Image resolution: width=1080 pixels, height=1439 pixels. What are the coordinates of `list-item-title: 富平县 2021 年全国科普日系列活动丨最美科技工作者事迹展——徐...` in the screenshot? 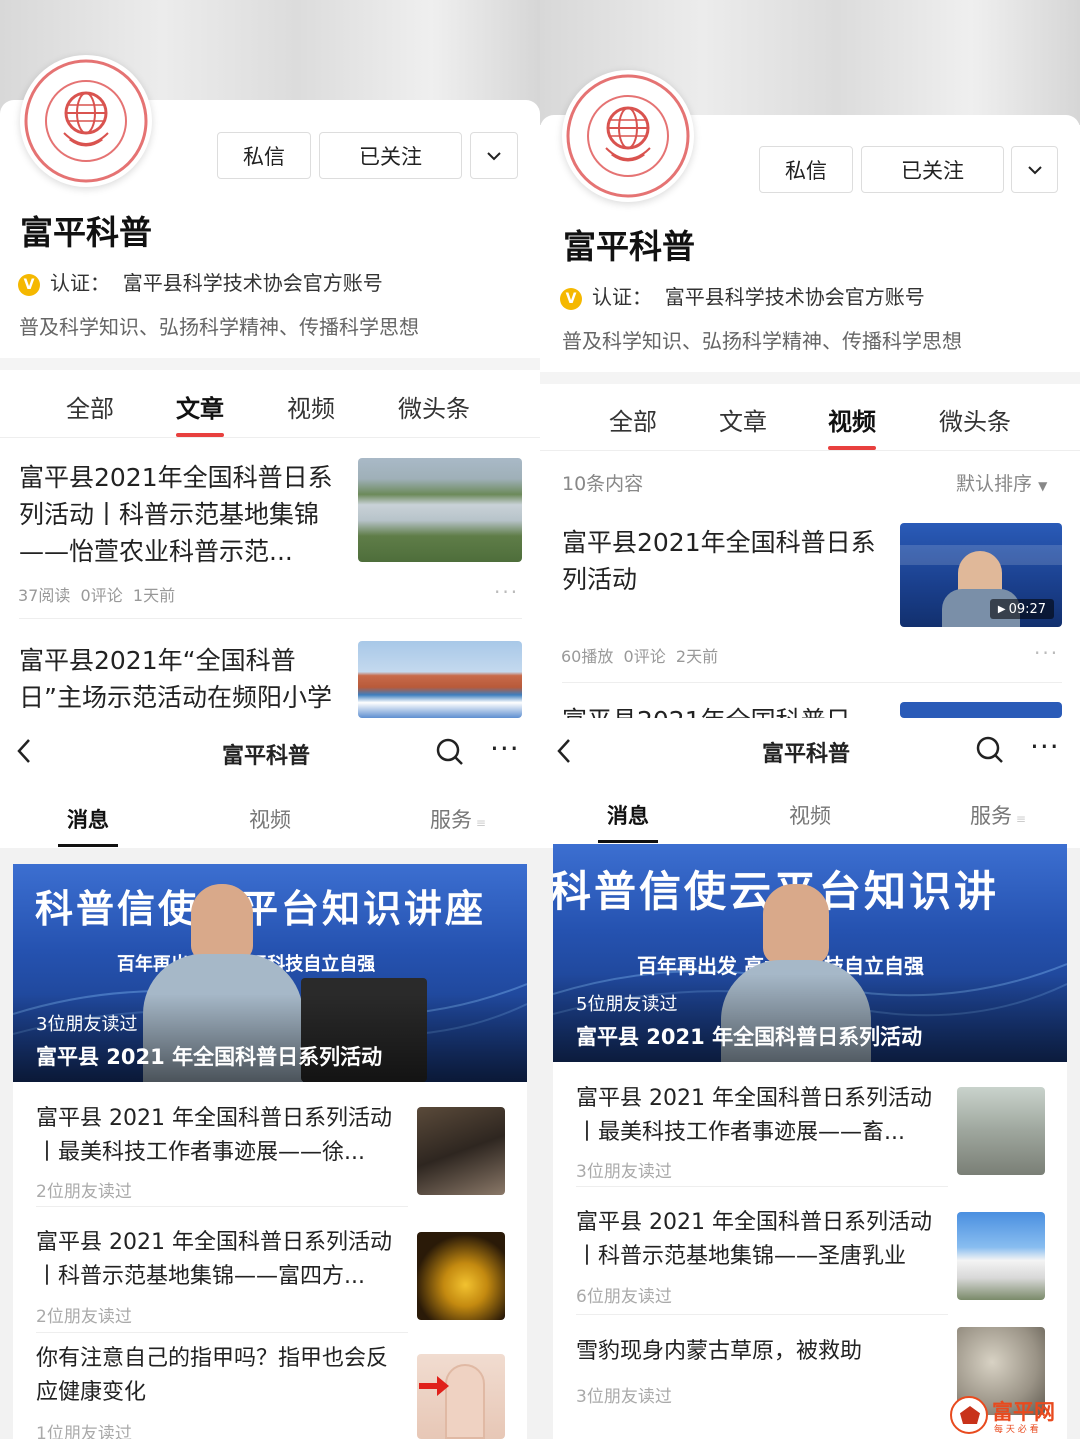 It's located at (216, 1136).